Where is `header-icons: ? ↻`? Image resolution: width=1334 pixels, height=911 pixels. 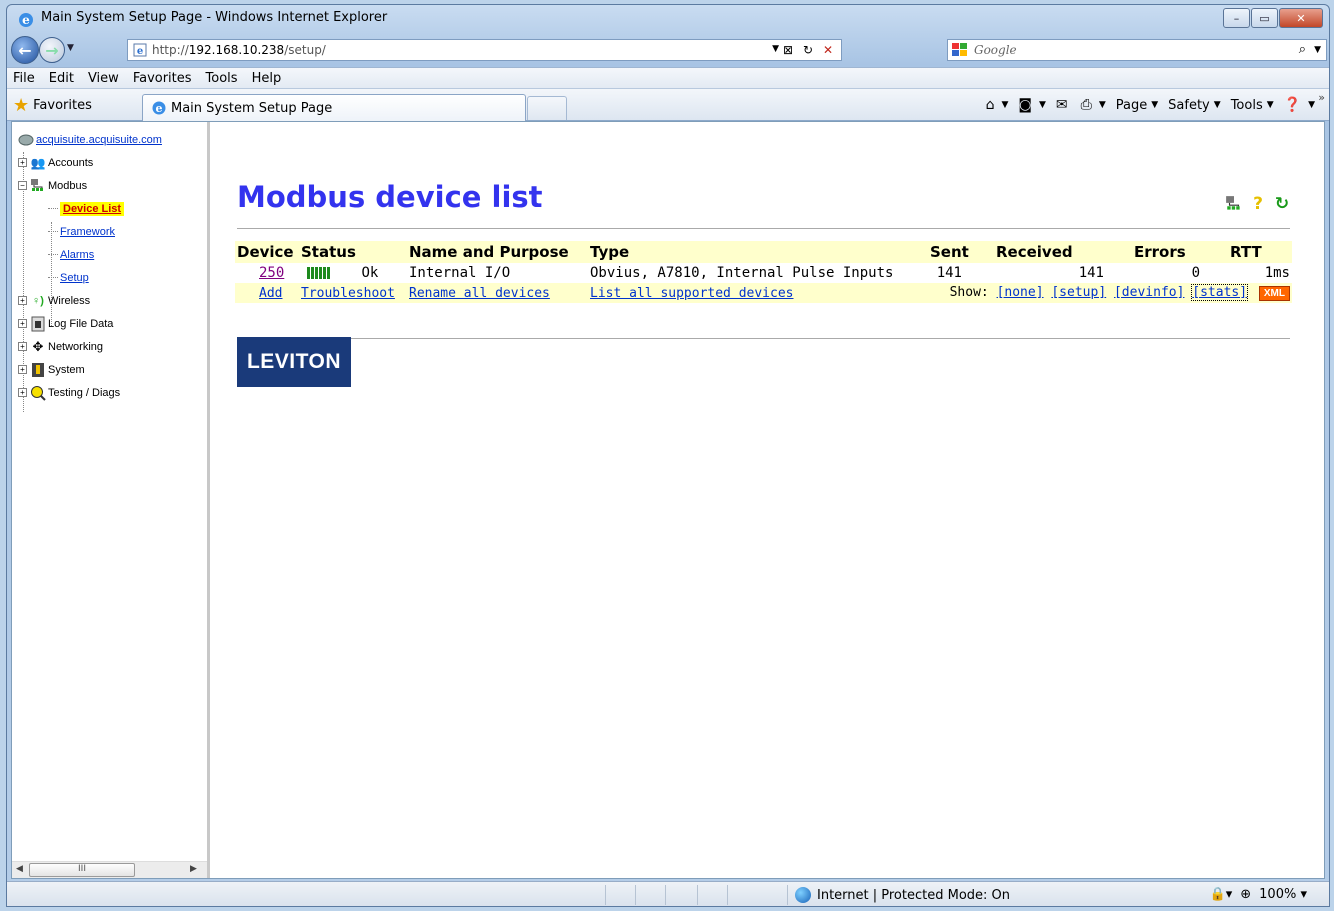
header-icons: ? ↻ is located at coordinates (1256, 204).